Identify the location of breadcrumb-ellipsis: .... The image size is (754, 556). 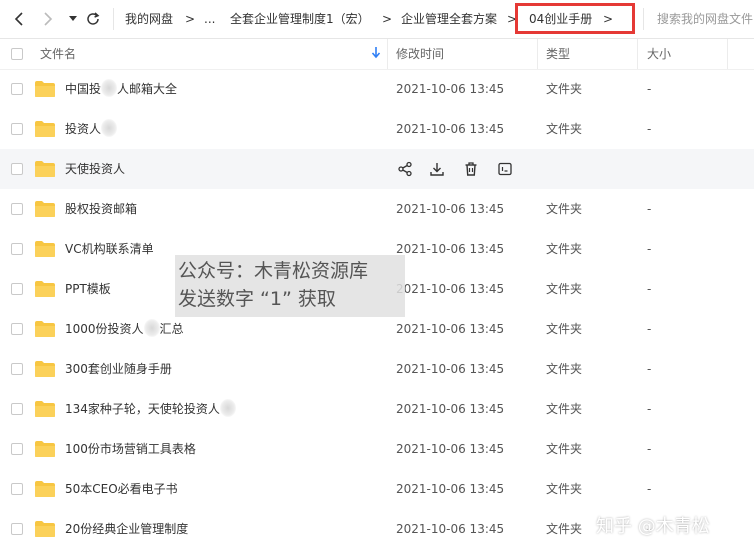
(209, 19).